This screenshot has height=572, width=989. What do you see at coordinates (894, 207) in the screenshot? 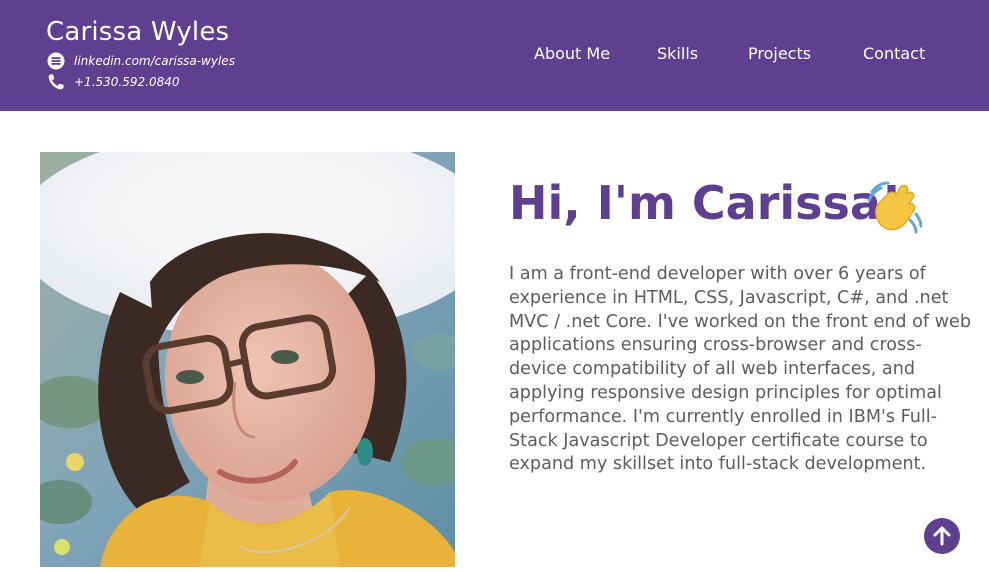
I see `waving-hand-icon` at bounding box center [894, 207].